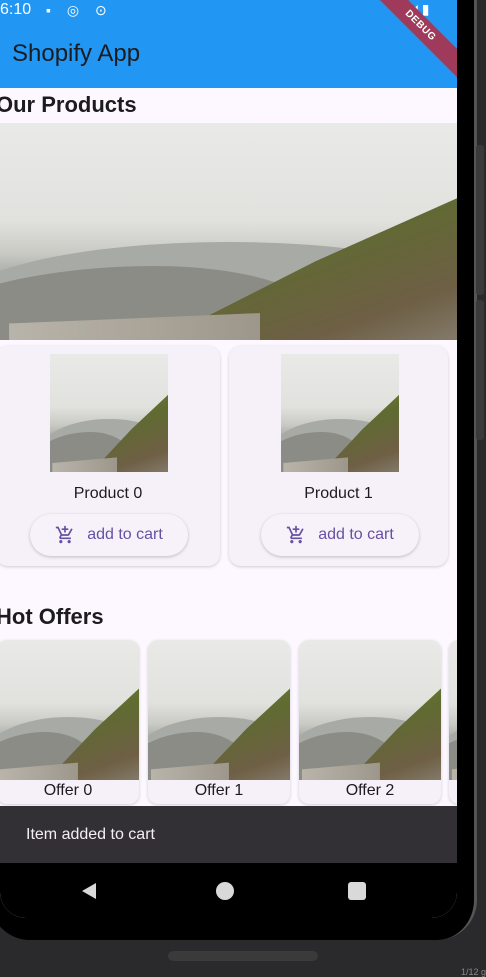 This screenshot has width=486, height=977. Describe the element at coordinates (228, 834) in the screenshot. I see `snackbar: Item added to cart` at that location.